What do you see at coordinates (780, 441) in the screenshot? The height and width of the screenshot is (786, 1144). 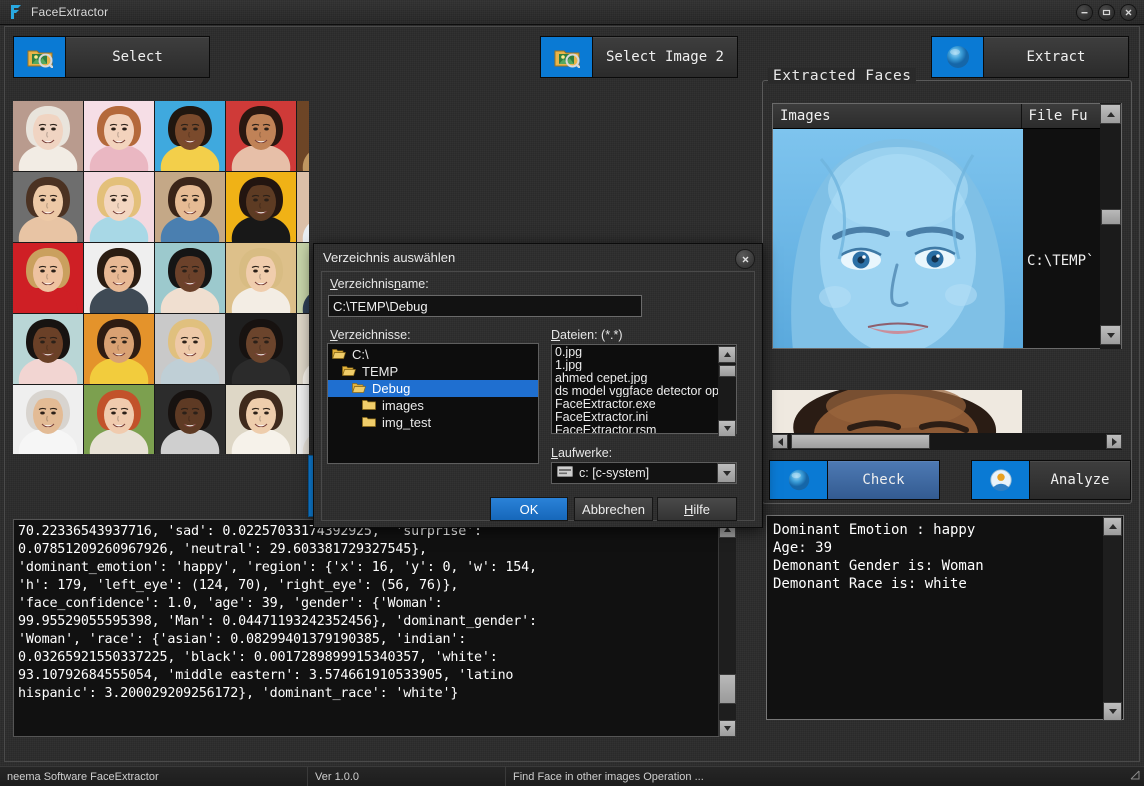 I see `scroll-left-arrow` at bounding box center [780, 441].